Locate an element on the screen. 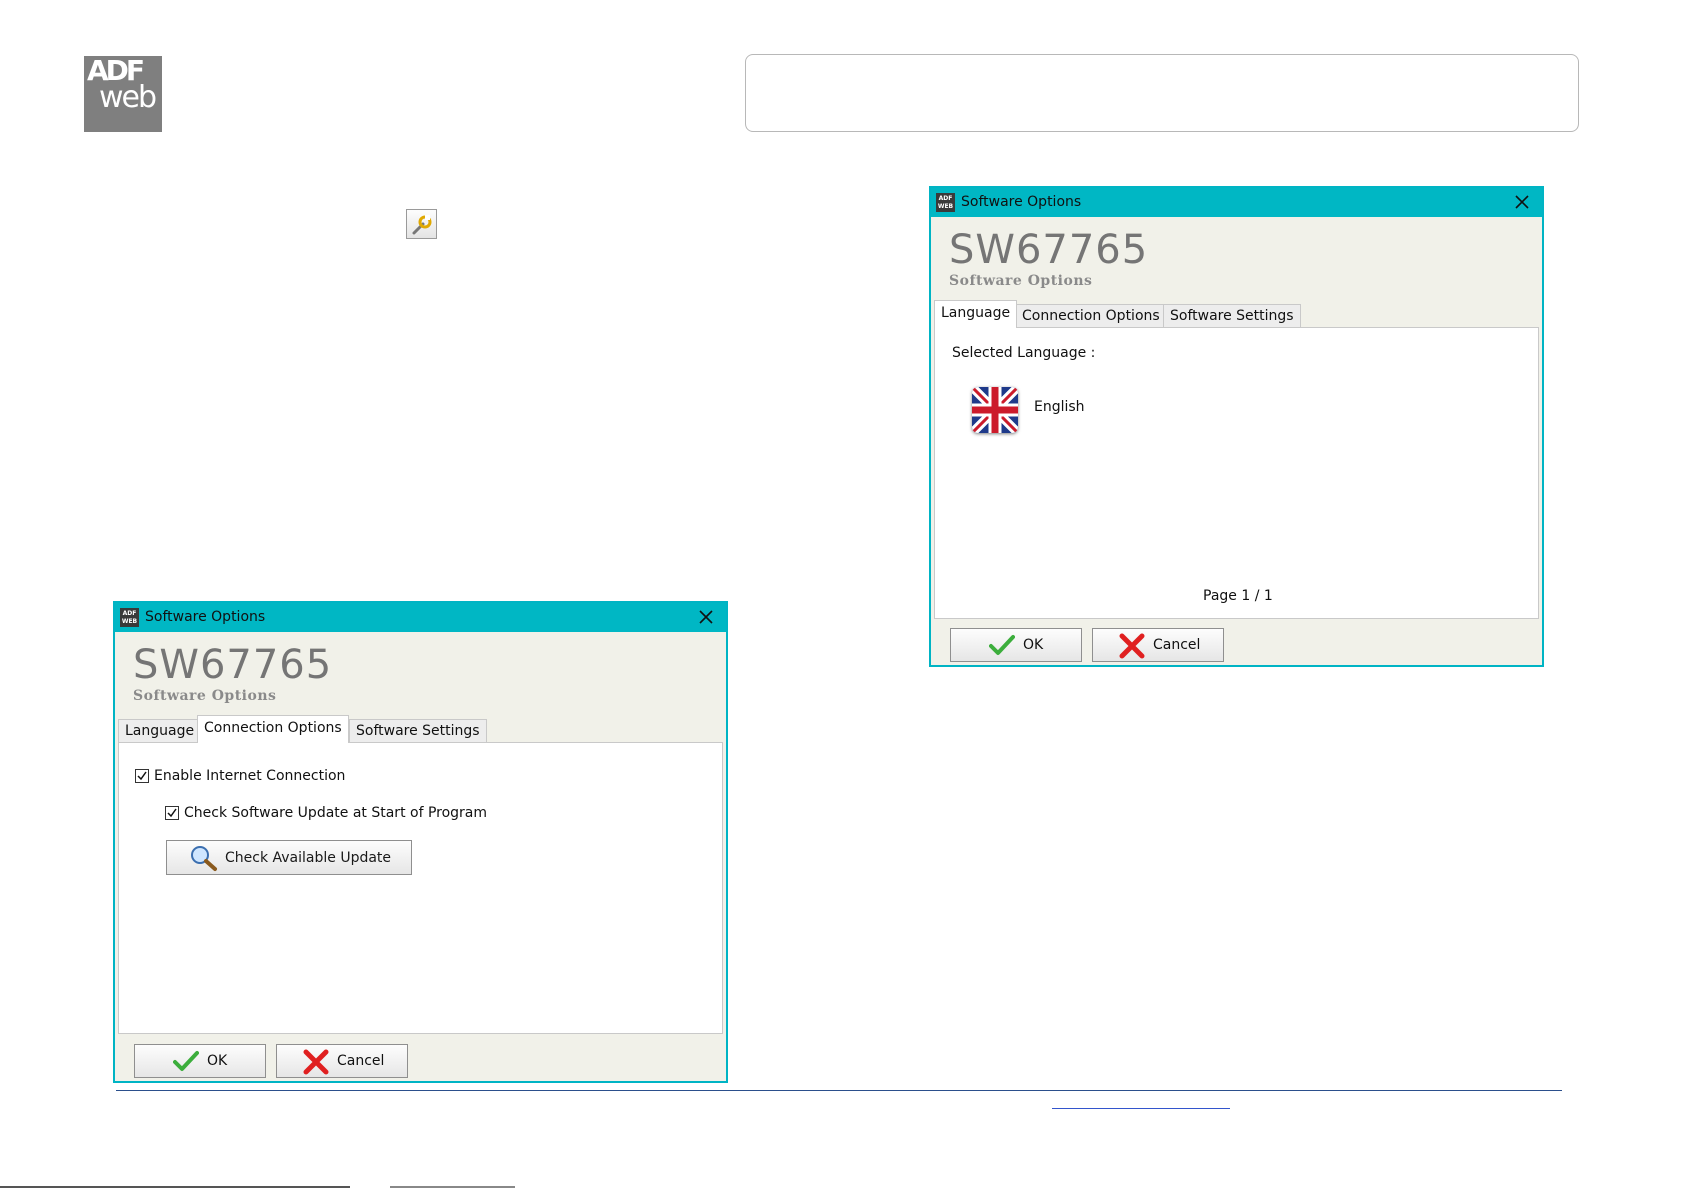  enable-internet-label: Enable Internet Connection is located at coordinates (250, 776).